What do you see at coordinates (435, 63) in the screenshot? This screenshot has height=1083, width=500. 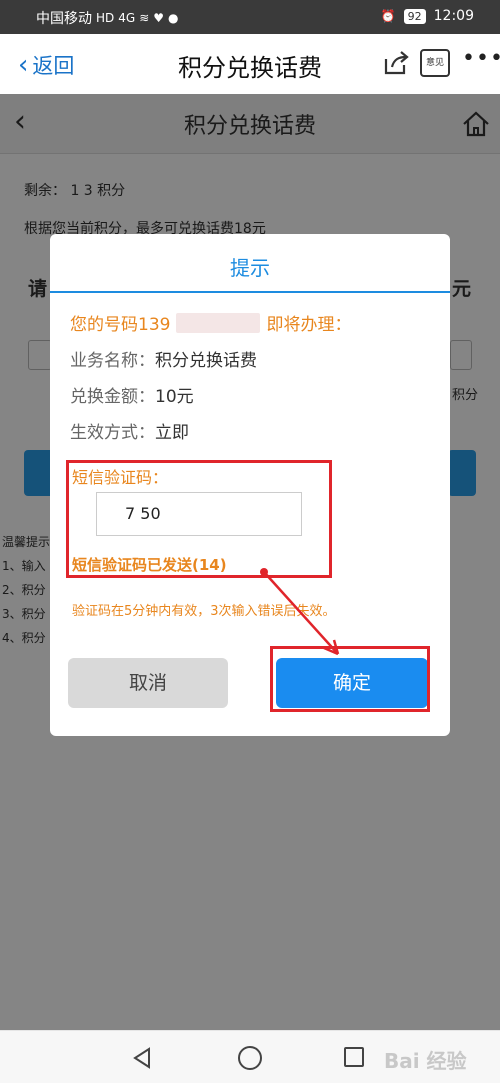 I see `feedback-icon: 意见` at bounding box center [435, 63].